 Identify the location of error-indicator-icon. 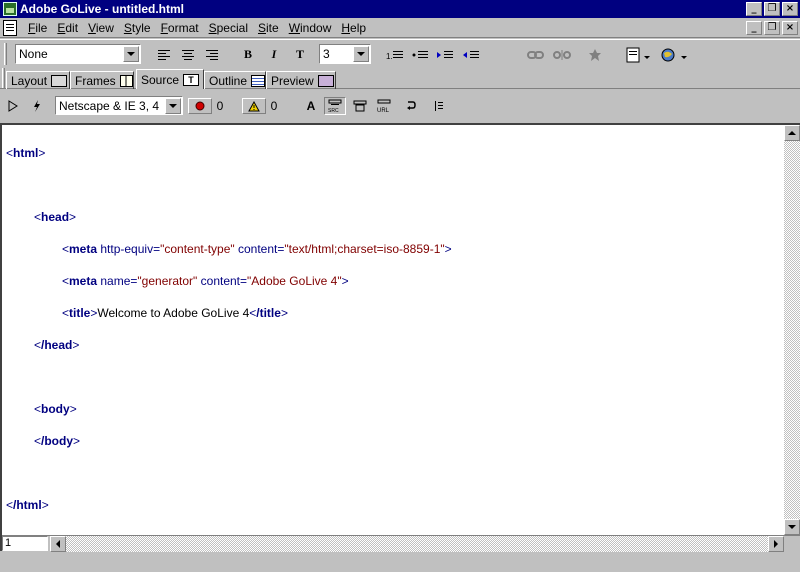
(200, 106).